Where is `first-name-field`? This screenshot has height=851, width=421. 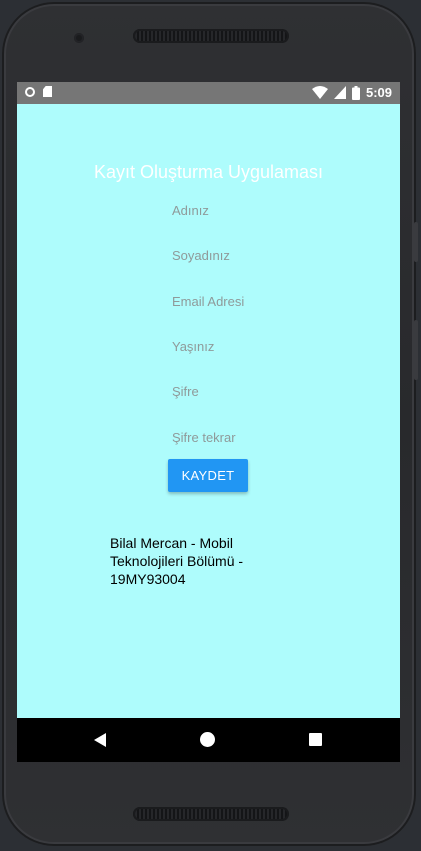 first-name-field is located at coordinates (232, 210).